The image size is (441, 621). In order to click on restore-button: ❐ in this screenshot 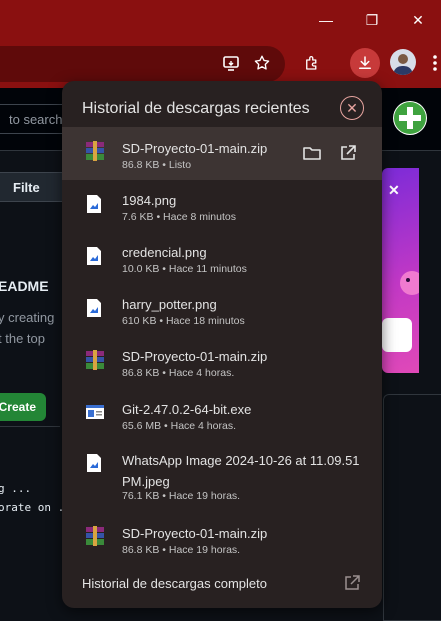, I will do `click(372, 20)`.